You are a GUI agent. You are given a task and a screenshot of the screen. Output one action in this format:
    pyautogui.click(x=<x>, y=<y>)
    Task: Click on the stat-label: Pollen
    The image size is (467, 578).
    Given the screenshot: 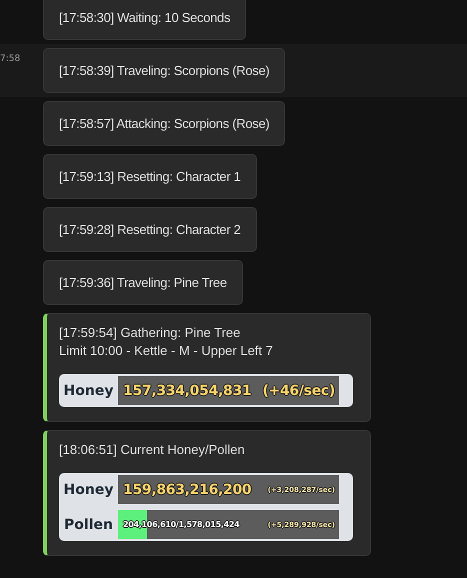 What is the action you would take?
    pyautogui.click(x=88, y=524)
    